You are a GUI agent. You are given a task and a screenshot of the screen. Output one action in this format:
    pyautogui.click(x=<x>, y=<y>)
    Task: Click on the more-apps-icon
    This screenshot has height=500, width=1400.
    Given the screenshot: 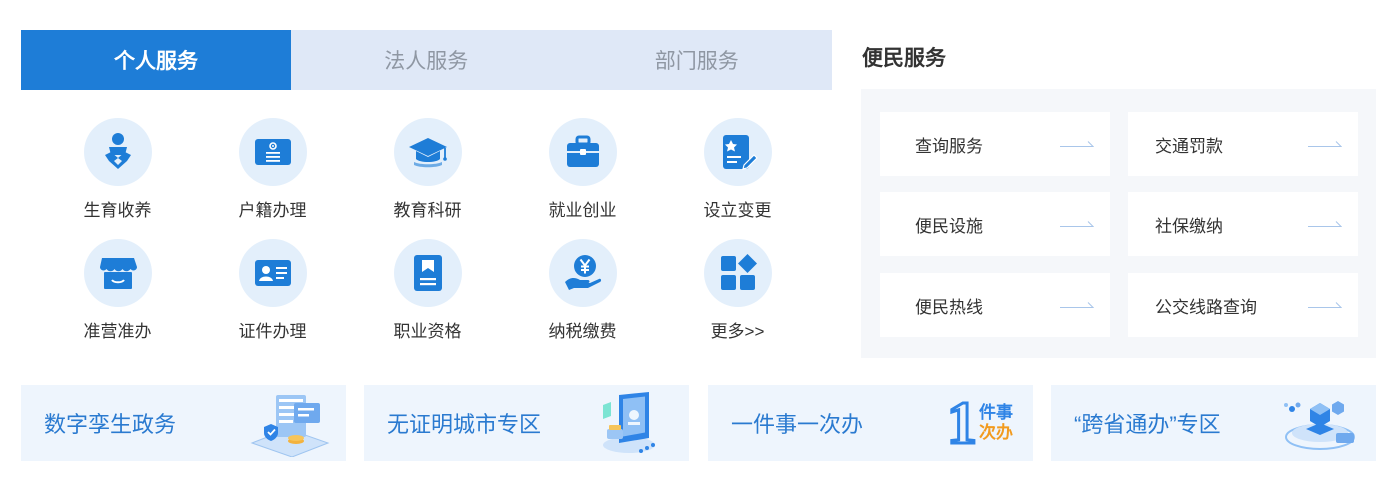 What is the action you would take?
    pyautogui.click(x=738, y=272)
    